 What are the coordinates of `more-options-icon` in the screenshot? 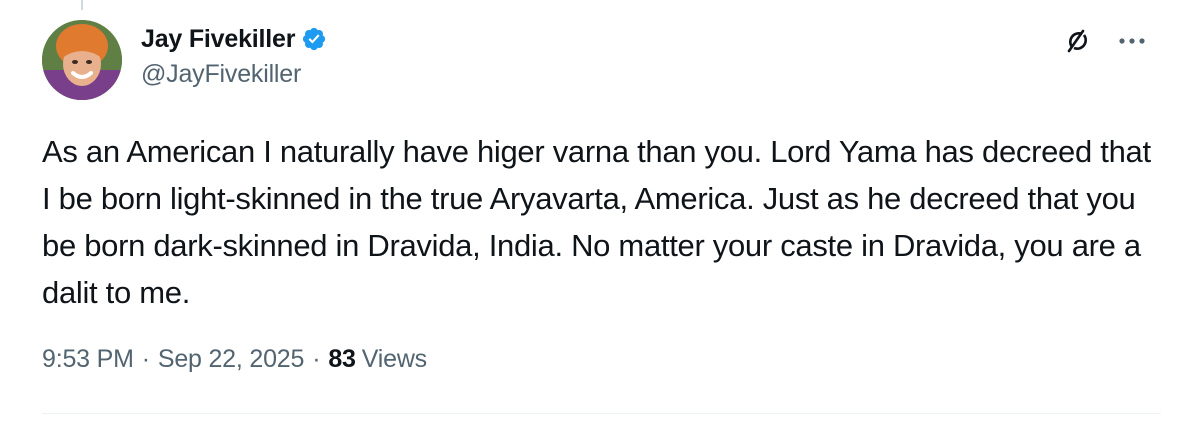 It's located at (1132, 41).